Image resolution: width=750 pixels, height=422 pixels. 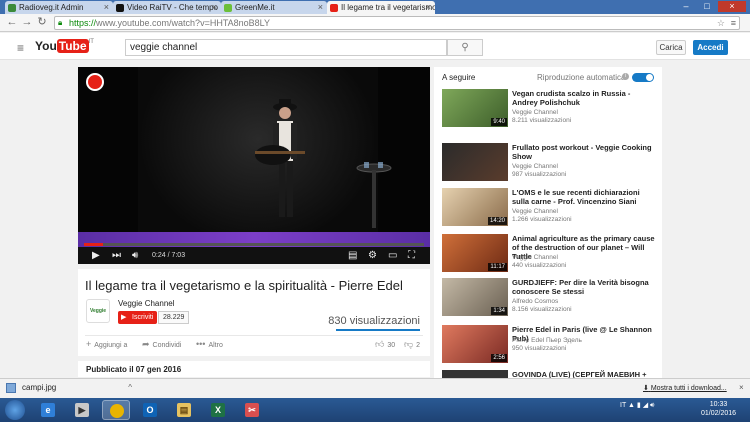 What do you see at coordinates (637, 405) in the screenshot?
I see `system-tray: IT ▲ ▮ ◢ 🔊︎` at bounding box center [637, 405].